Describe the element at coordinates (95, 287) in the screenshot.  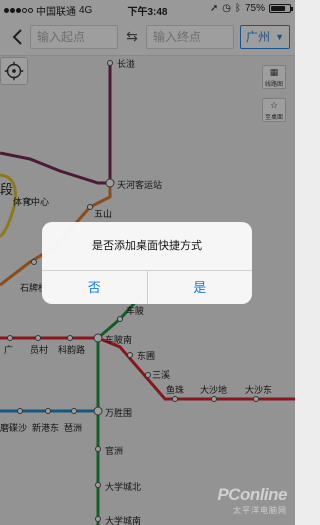
I see `no-button: 否` at that location.